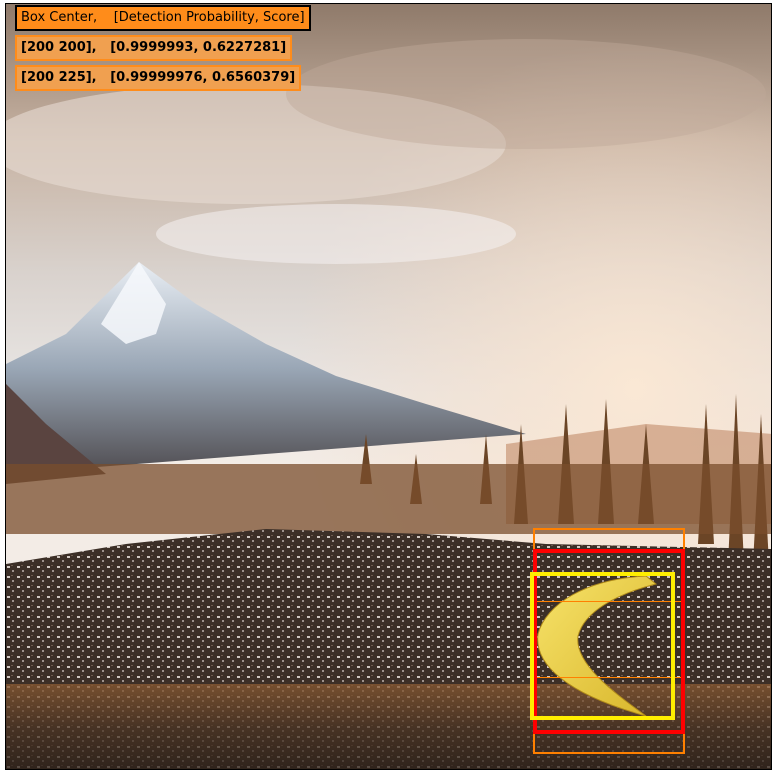 This screenshot has height=774, width=774. What do you see at coordinates (154, 48) in the screenshot?
I see `legend-row: [200 200], [0.9999993, 0.6227281]` at bounding box center [154, 48].